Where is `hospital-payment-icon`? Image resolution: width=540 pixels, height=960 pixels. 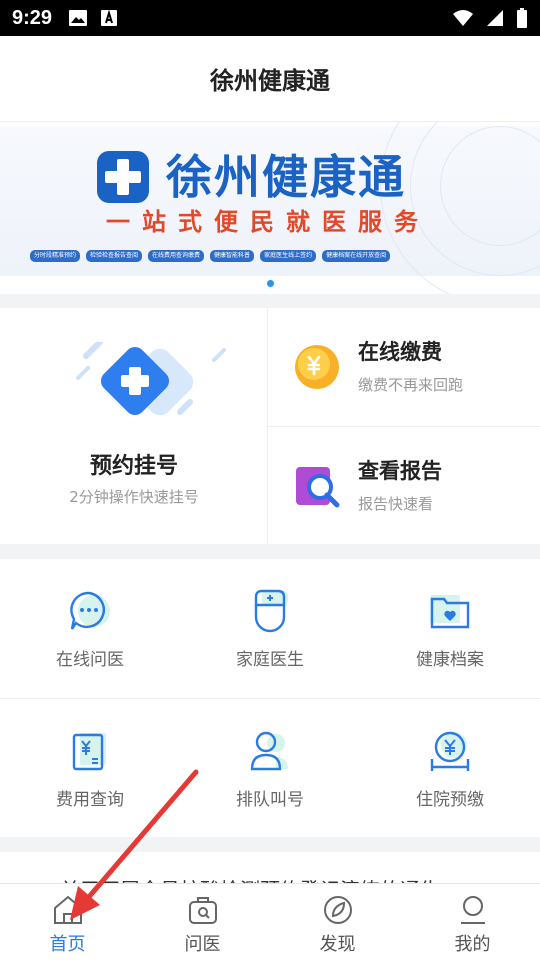
hospital-payment-icon is located at coordinates (450, 751).